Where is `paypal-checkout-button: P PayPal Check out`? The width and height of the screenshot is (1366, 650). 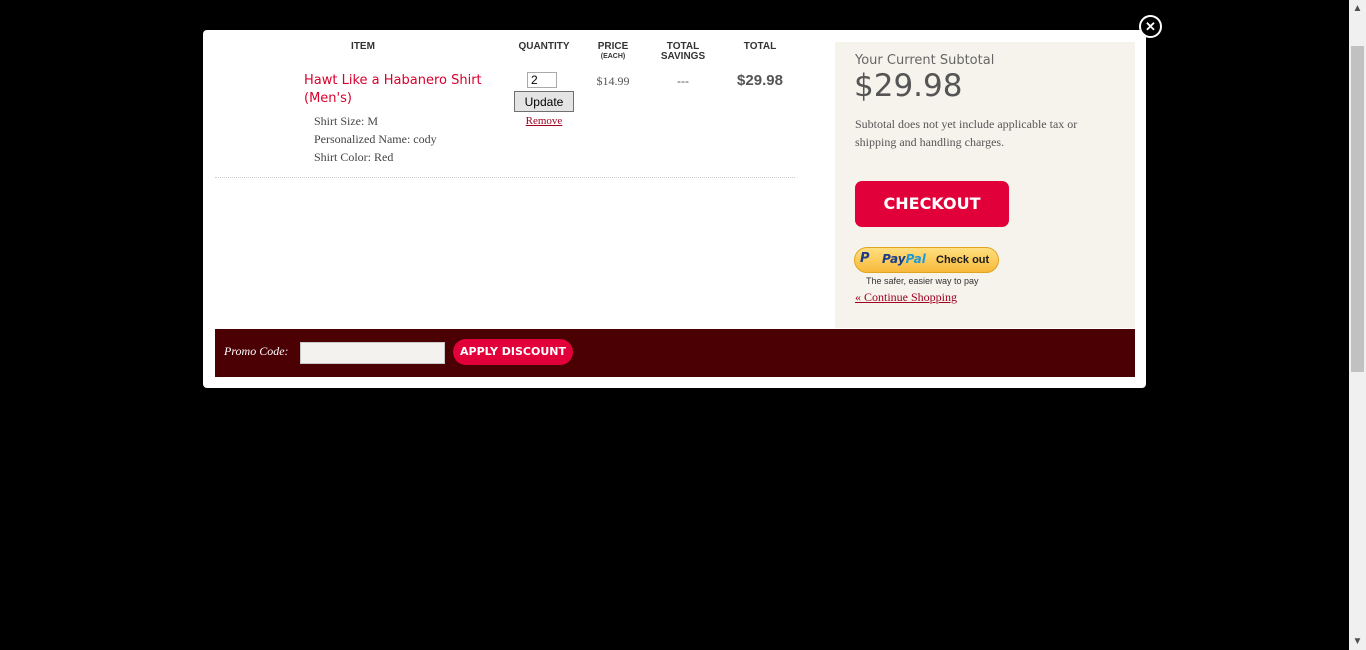
paypal-checkout-button: P PayPal Check out is located at coordinates (926, 260).